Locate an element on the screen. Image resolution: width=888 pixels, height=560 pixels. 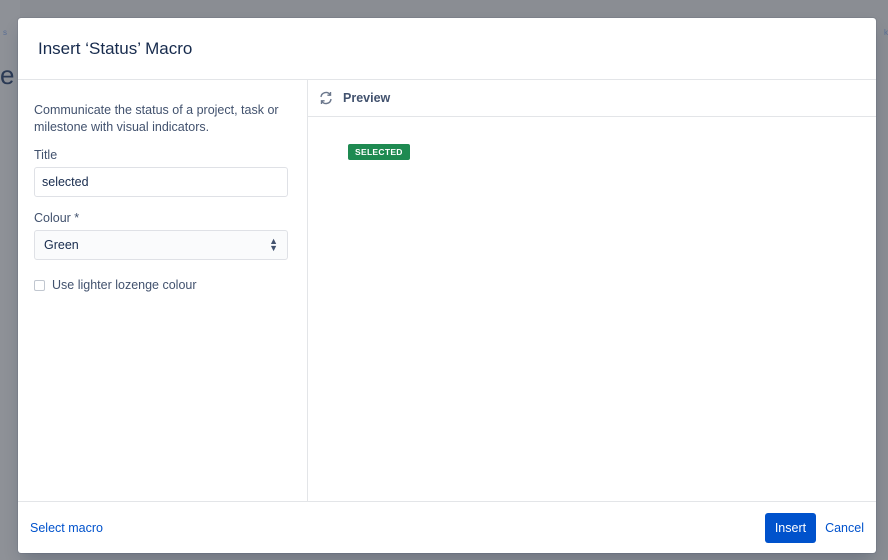
refresh-icon is located at coordinates (326, 98).